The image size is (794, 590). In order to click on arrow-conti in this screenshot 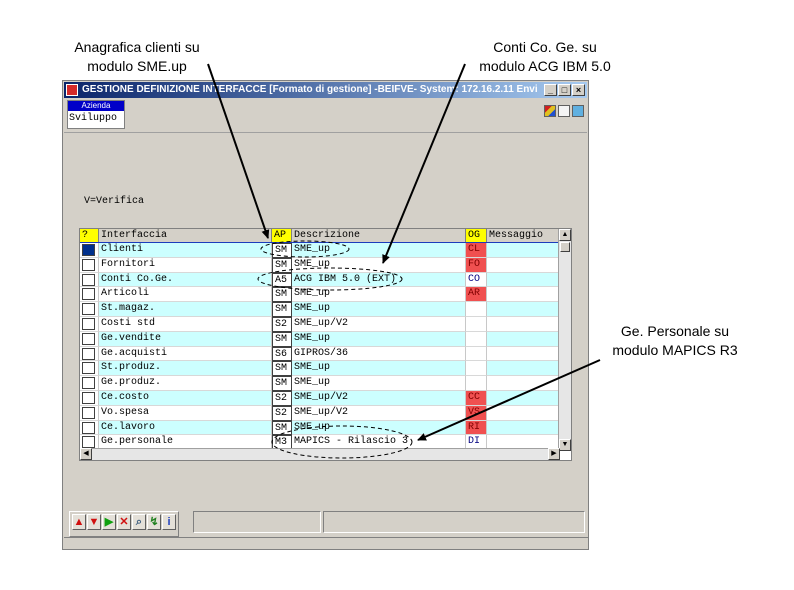, I will do `click(424, 163)`.